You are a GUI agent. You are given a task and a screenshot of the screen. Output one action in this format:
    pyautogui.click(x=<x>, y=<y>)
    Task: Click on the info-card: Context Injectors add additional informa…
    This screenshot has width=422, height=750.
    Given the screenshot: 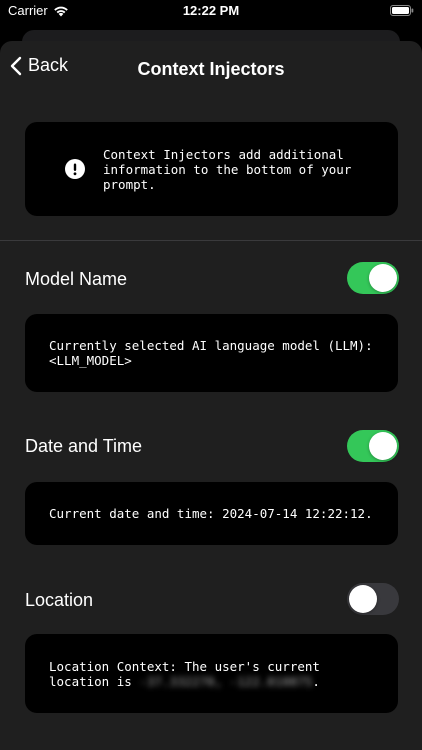 What is the action you would take?
    pyautogui.click(x=211, y=169)
    